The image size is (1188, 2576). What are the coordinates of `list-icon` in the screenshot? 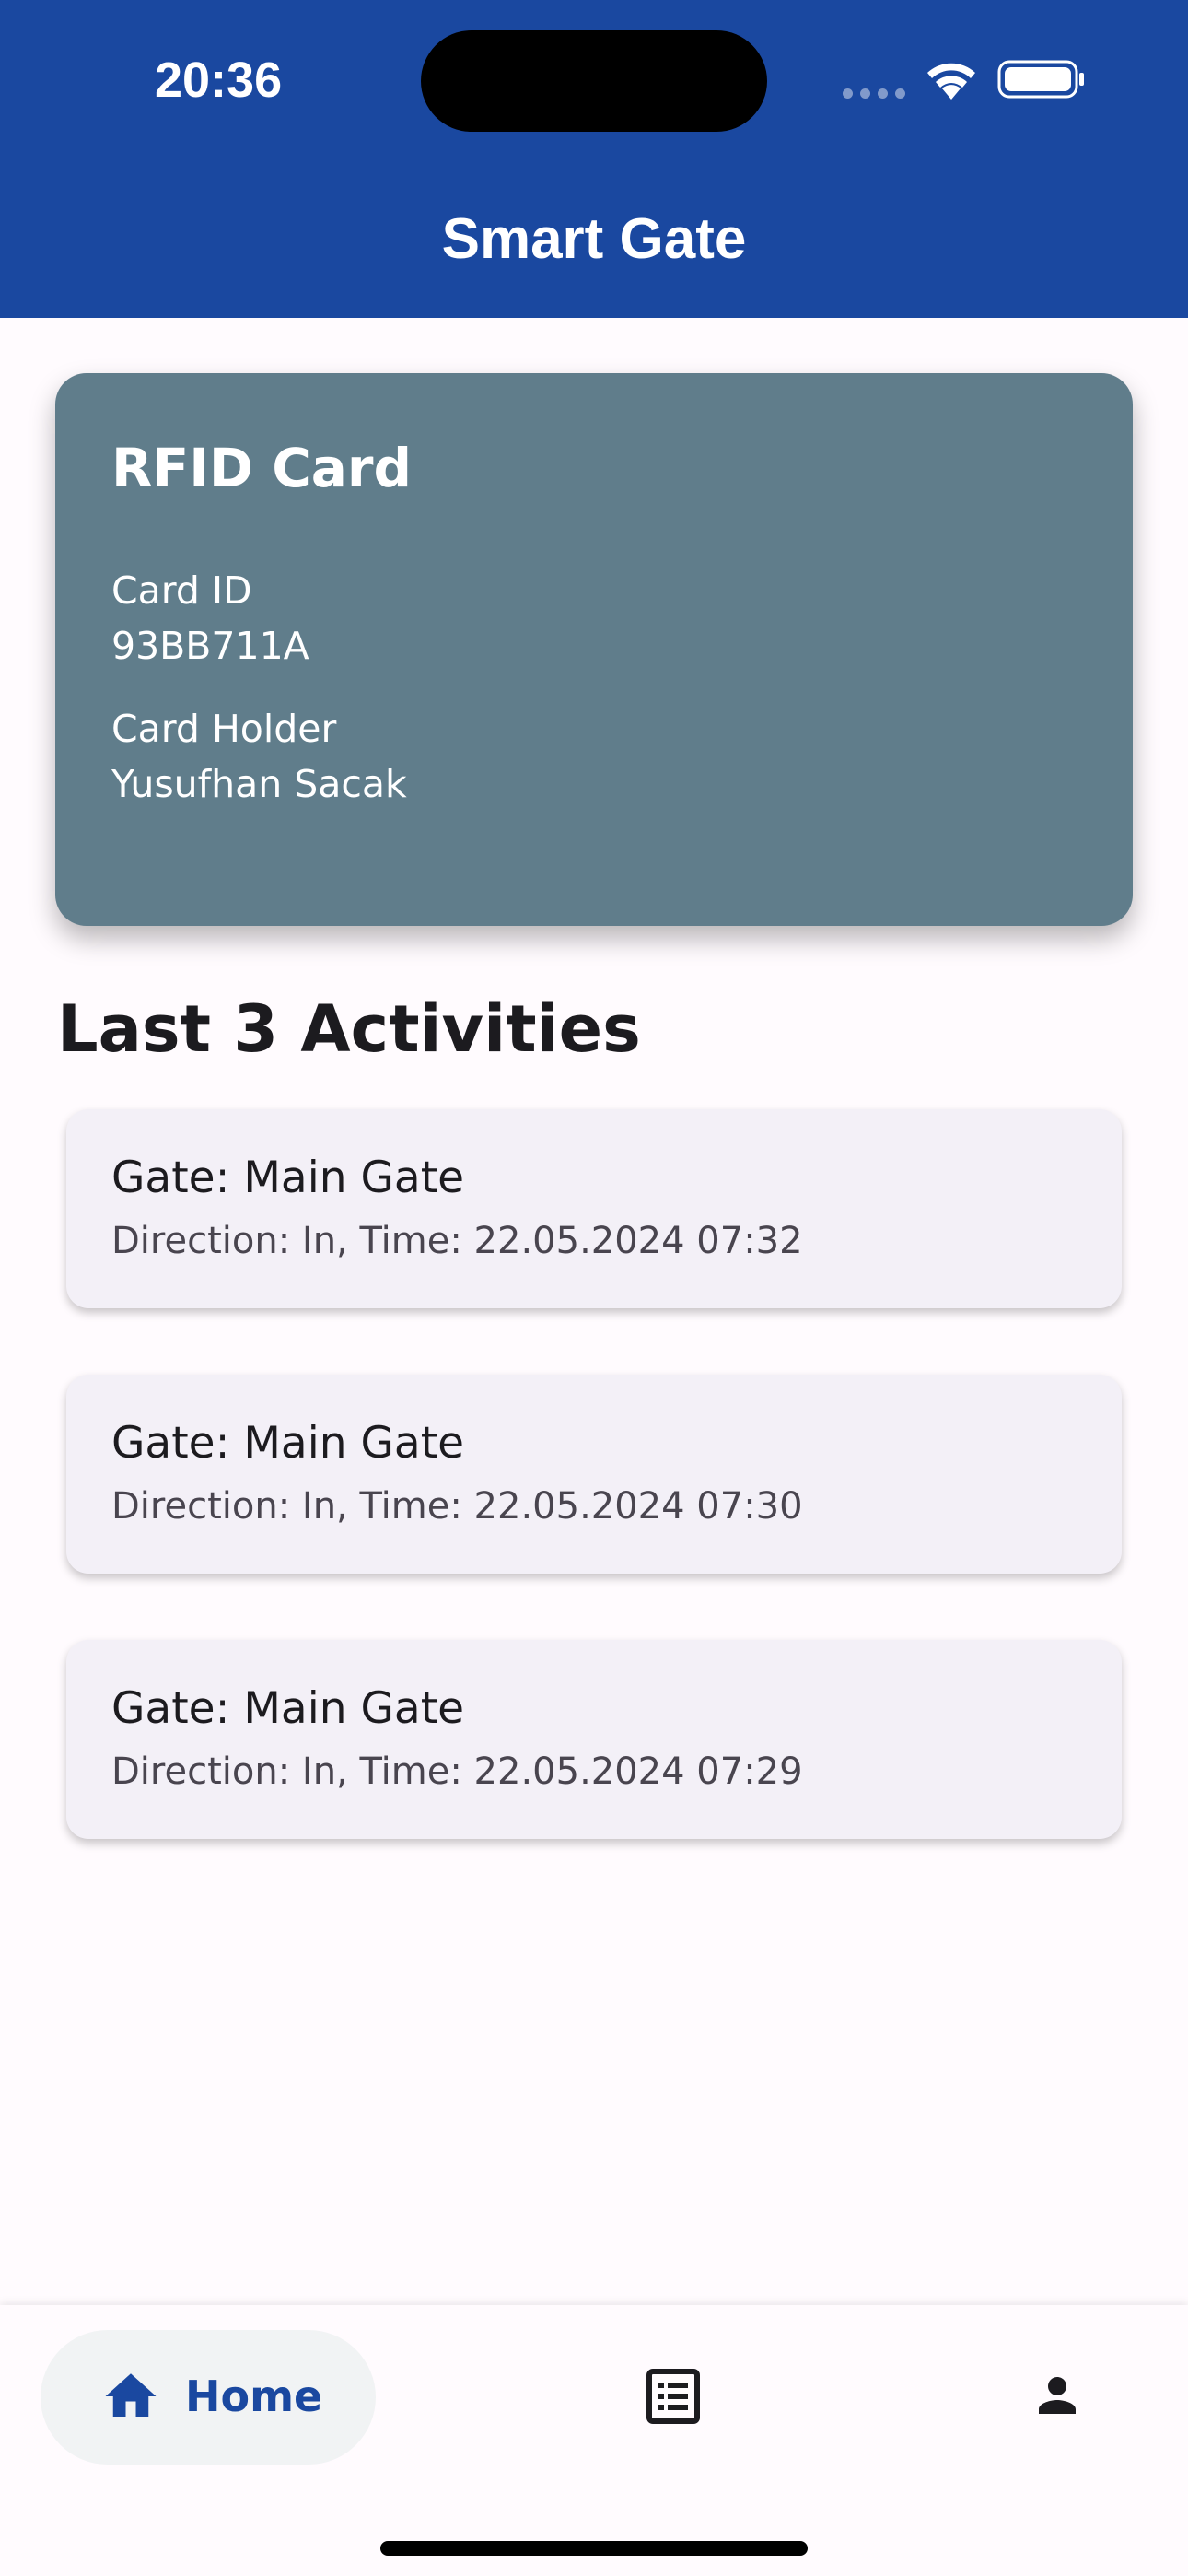 It's located at (673, 2396).